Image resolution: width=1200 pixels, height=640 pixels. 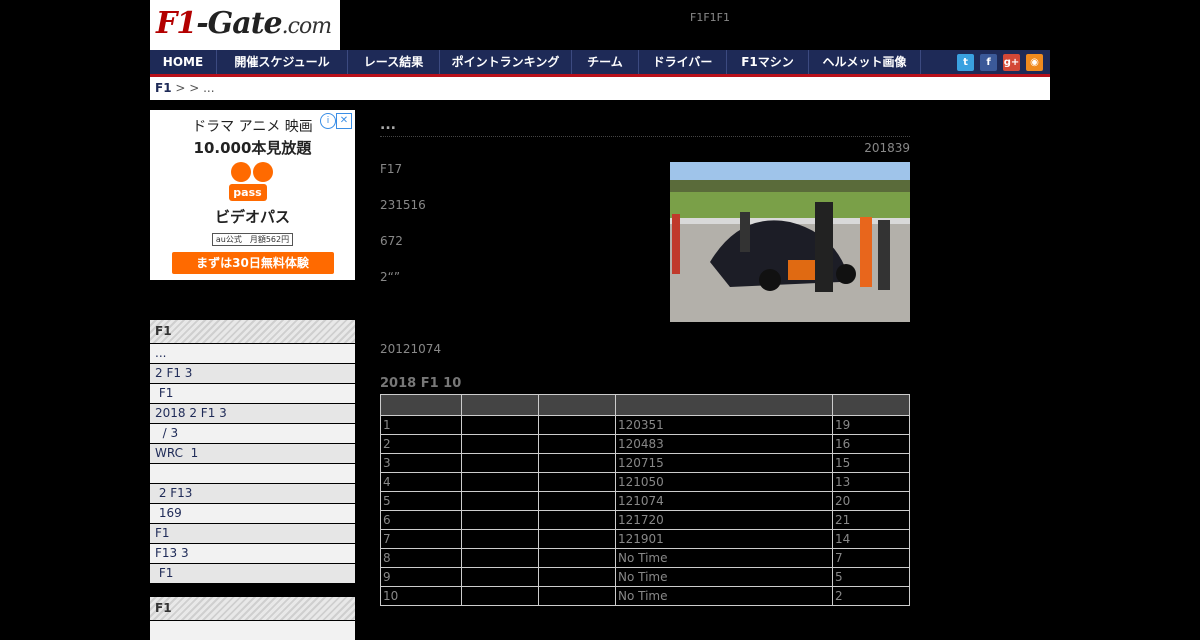 What do you see at coordinates (710, 17) in the screenshot?
I see `header-note: F1F1F1` at bounding box center [710, 17].